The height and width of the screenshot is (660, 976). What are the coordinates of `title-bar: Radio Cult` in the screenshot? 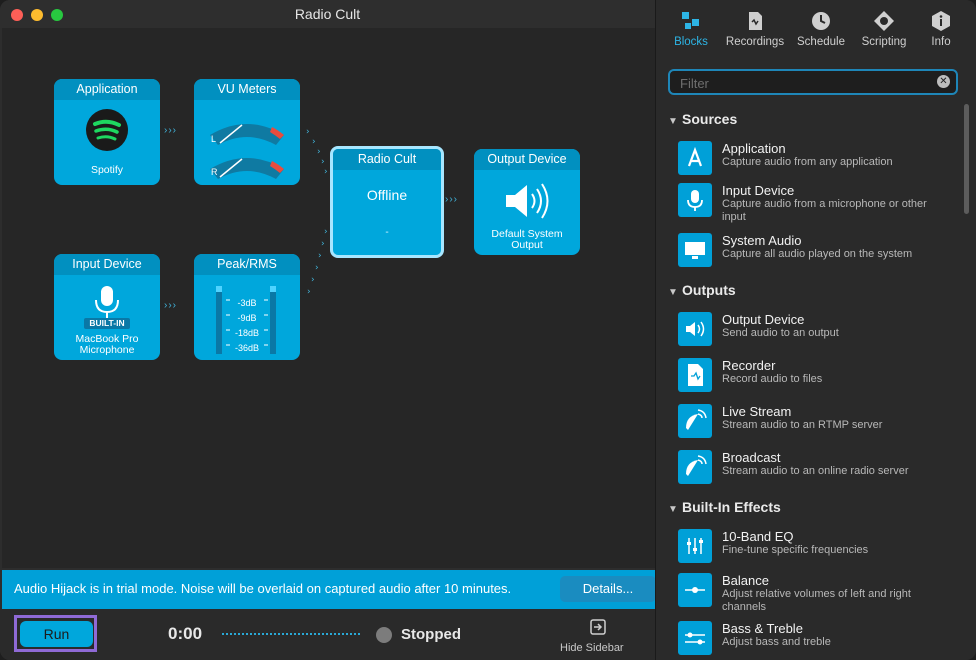 It's located at (327, 14).